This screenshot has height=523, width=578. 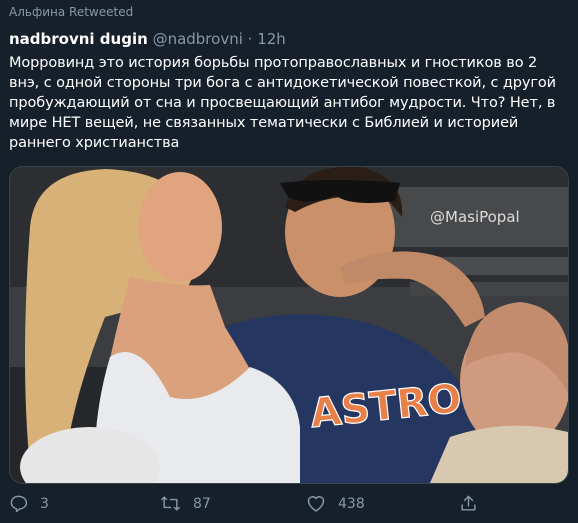 What do you see at coordinates (271, 39) in the screenshot?
I see `timestamp: 12h` at bounding box center [271, 39].